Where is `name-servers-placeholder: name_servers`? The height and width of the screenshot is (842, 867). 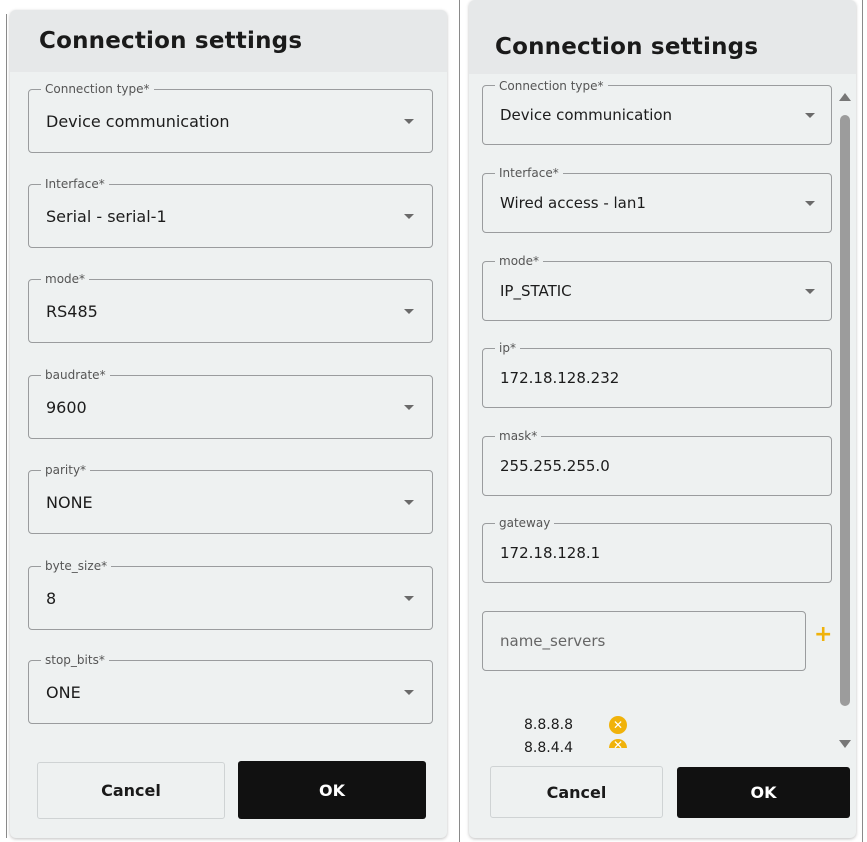
name-servers-placeholder: name_servers is located at coordinates (553, 641).